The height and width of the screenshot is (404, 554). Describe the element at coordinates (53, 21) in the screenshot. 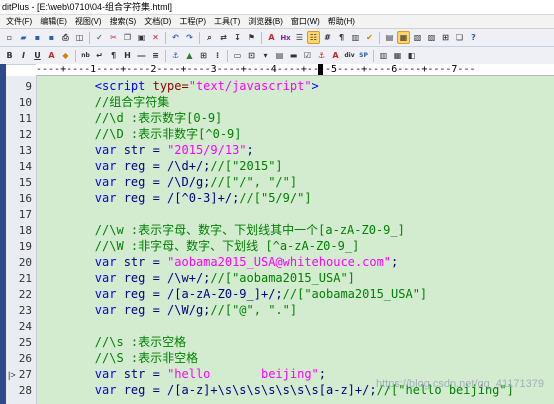

I see `menu-edit: 编辑(E)` at that location.